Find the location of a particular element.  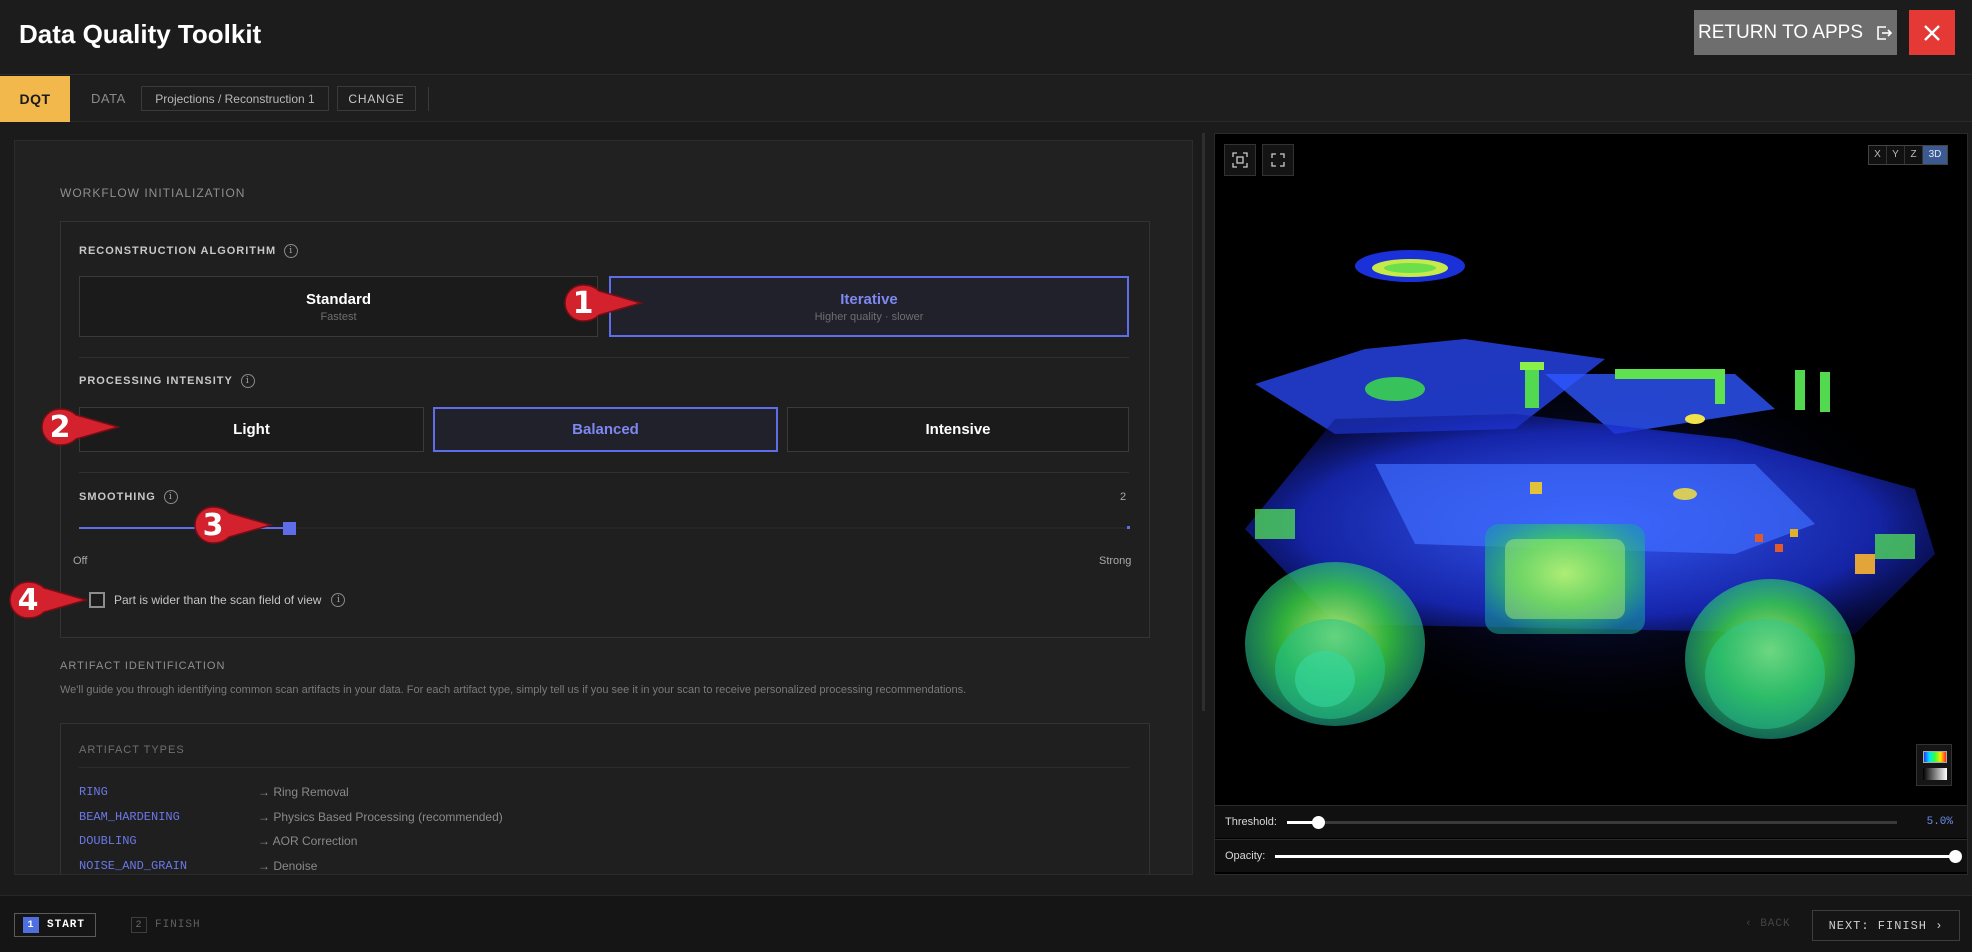

option-subtitle: Fastest is located at coordinates (338, 316).